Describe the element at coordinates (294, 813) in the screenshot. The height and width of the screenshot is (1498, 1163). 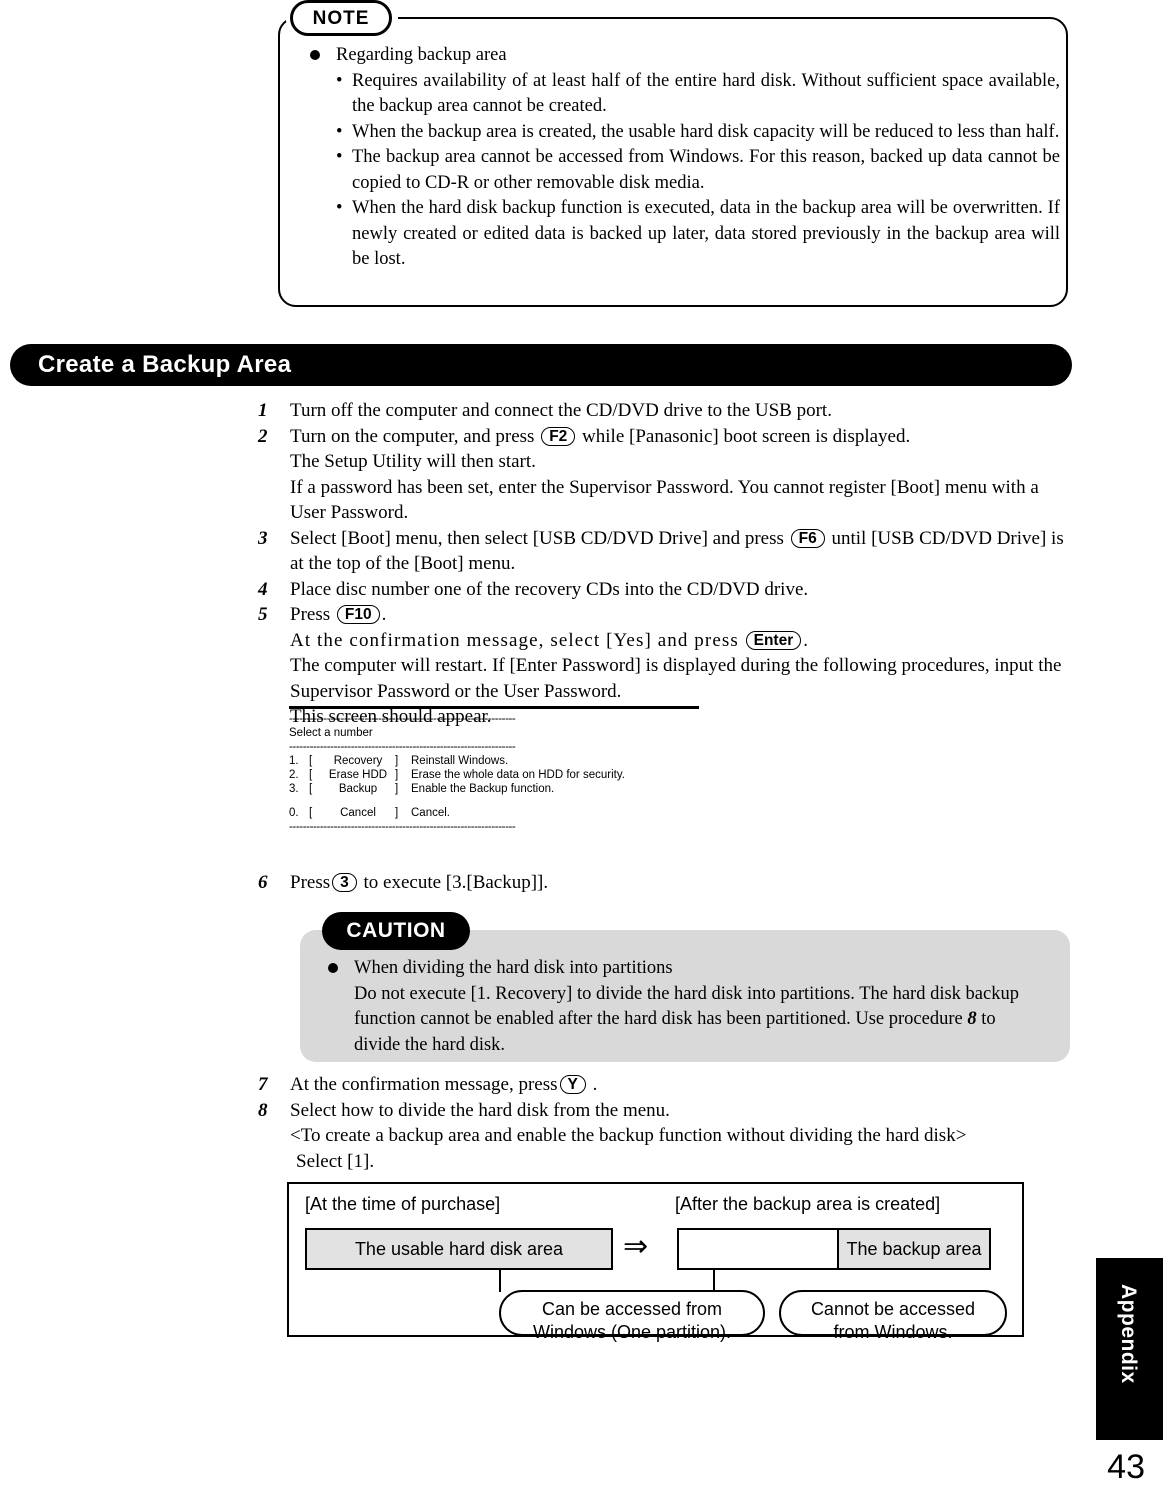
I see `row-number: 0.` at that location.